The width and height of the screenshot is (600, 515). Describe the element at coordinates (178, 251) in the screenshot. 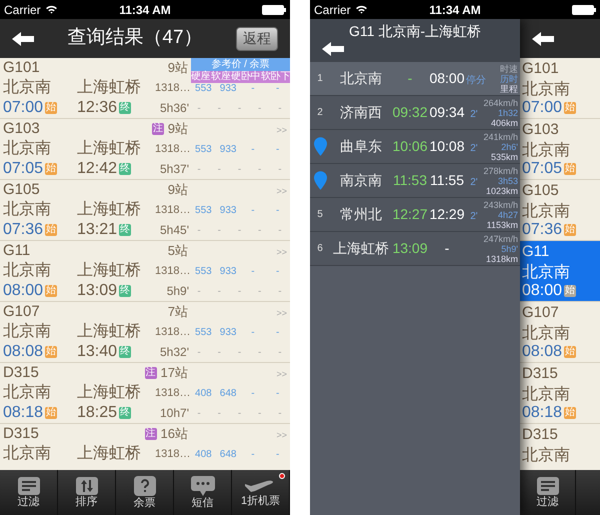

I see `station-count: 5站` at that location.